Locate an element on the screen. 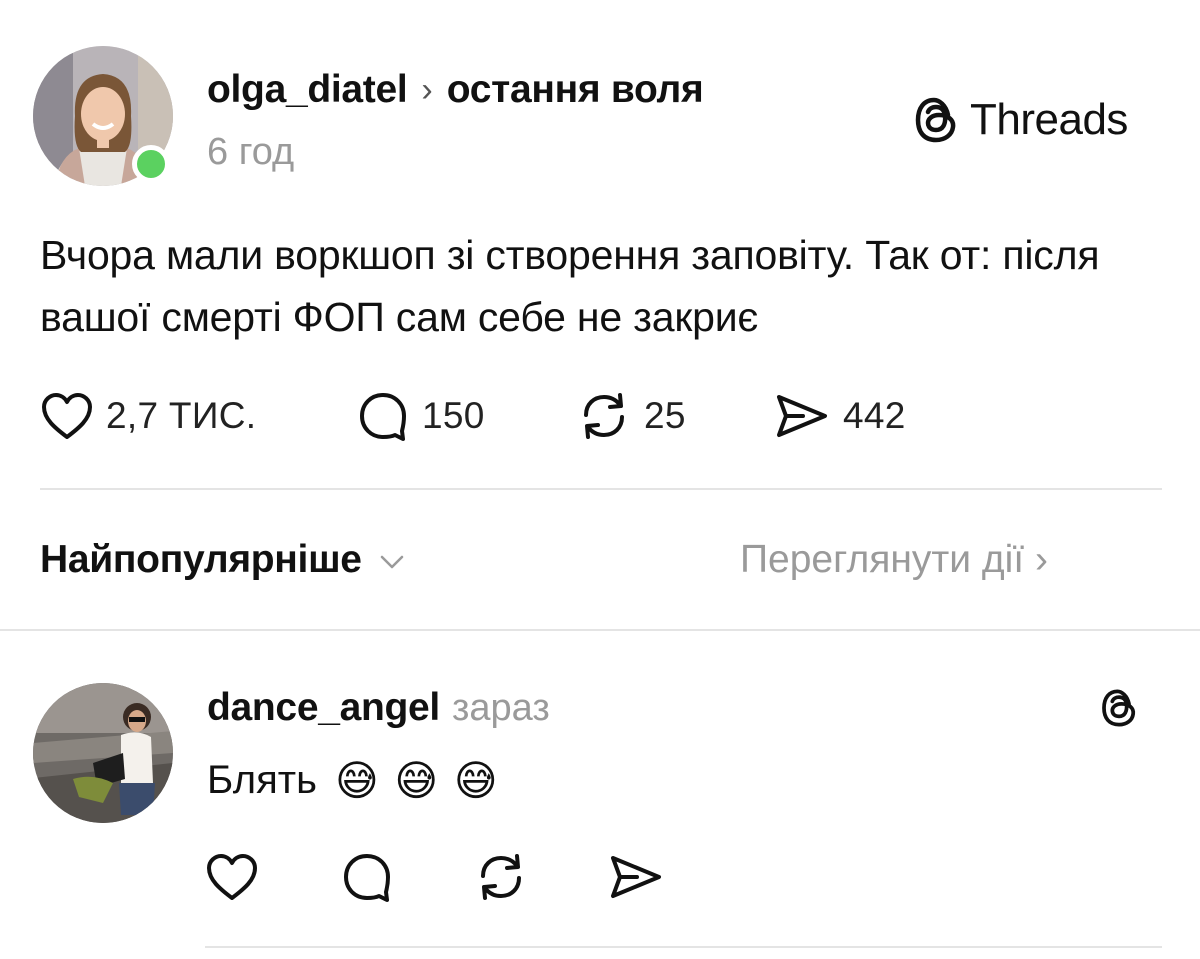 The width and height of the screenshot is (1200, 959). reply-author-avatar-photo is located at coordinates (103, 753).